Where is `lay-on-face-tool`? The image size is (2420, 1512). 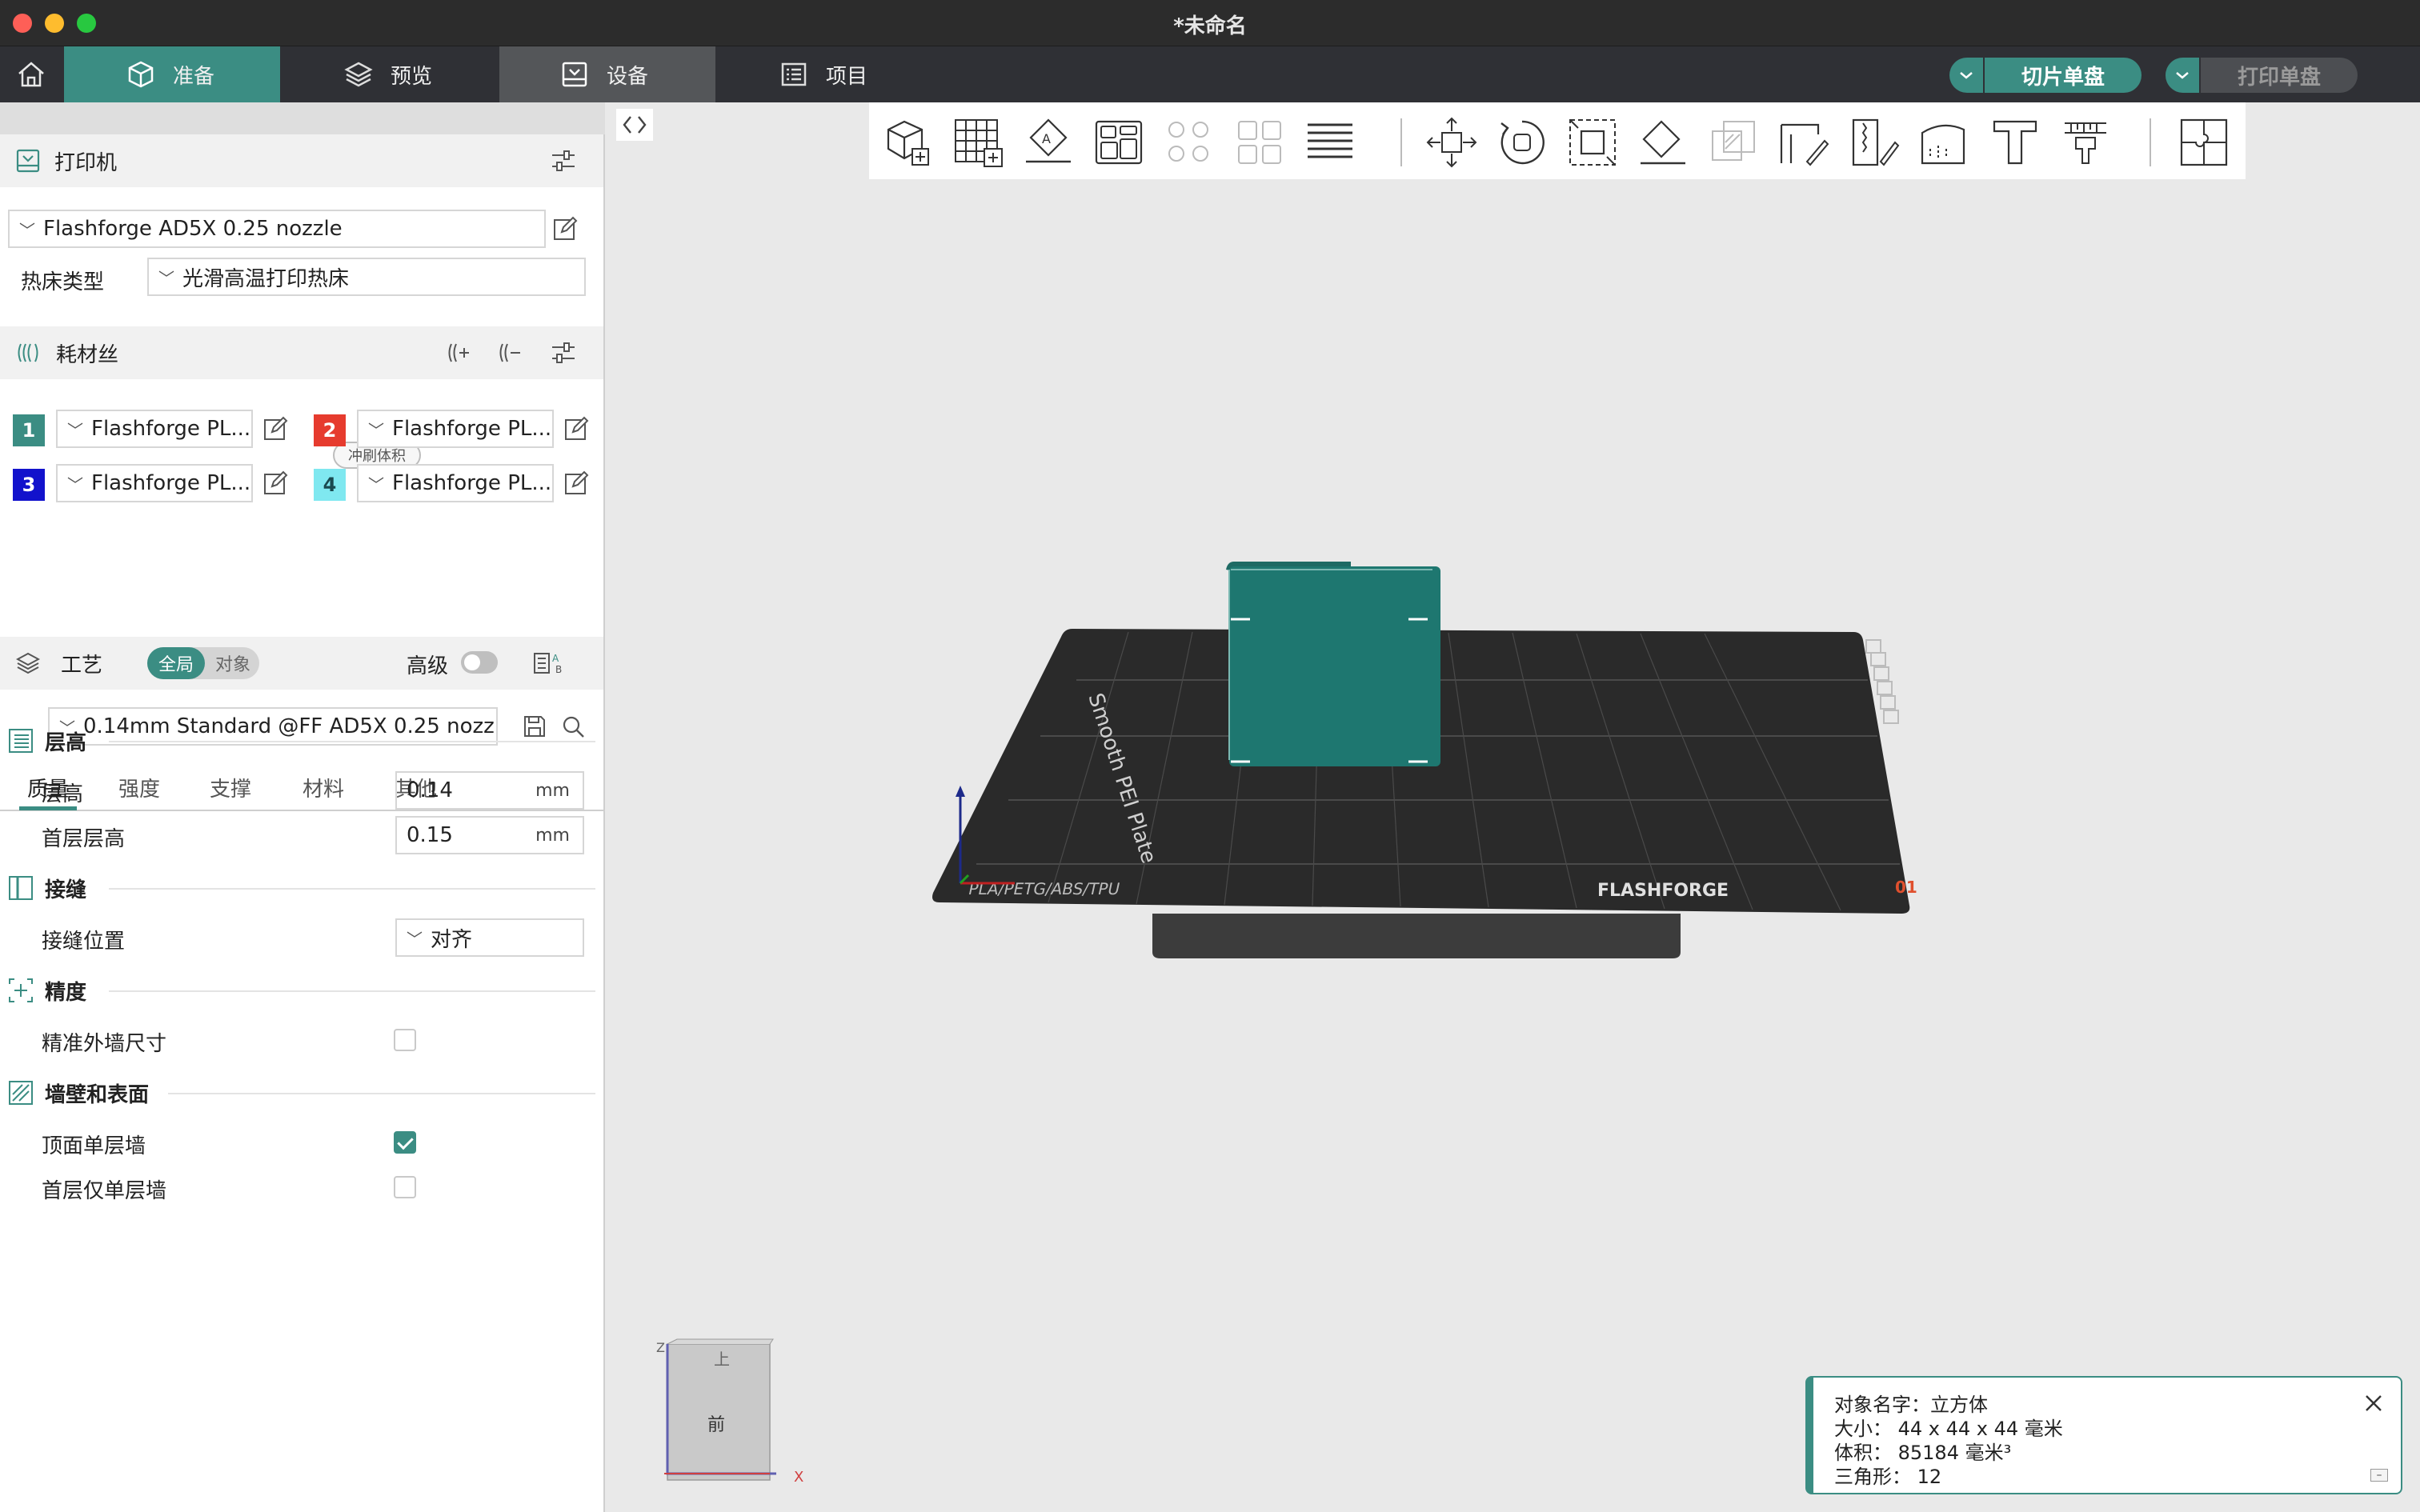
lay-on-face-tool is located at coordinates (1663, 142).